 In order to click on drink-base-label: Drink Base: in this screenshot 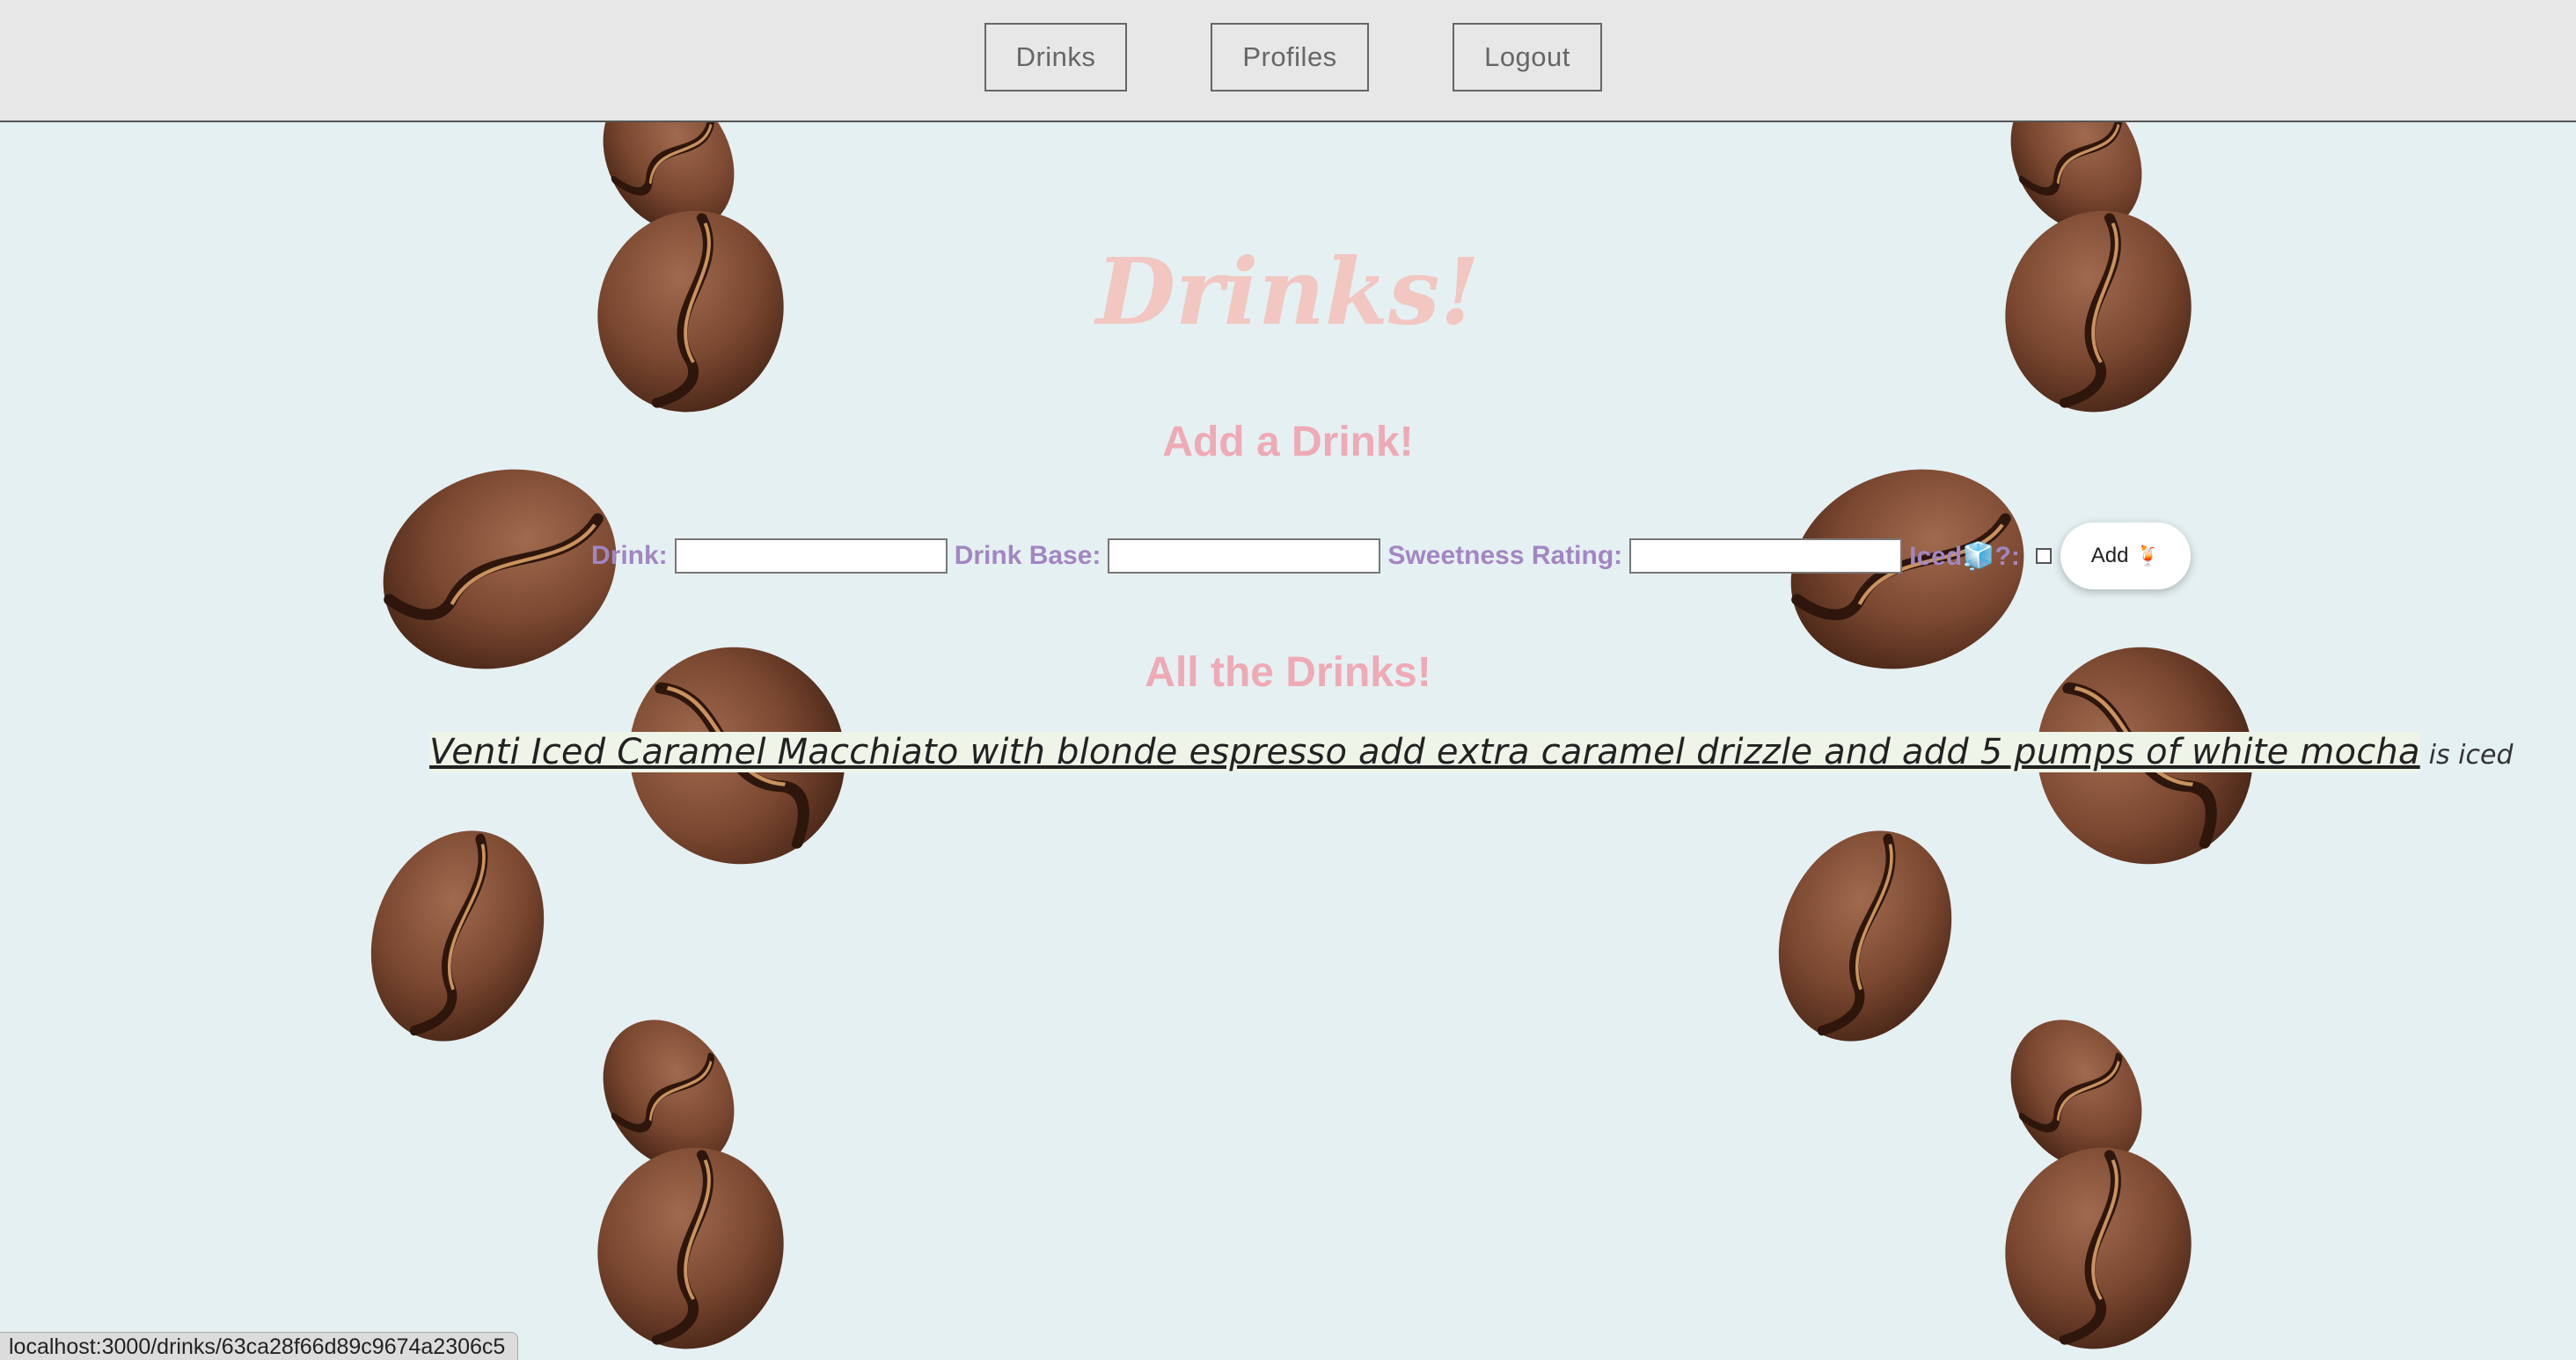, I will do `click(1027, 555)`.